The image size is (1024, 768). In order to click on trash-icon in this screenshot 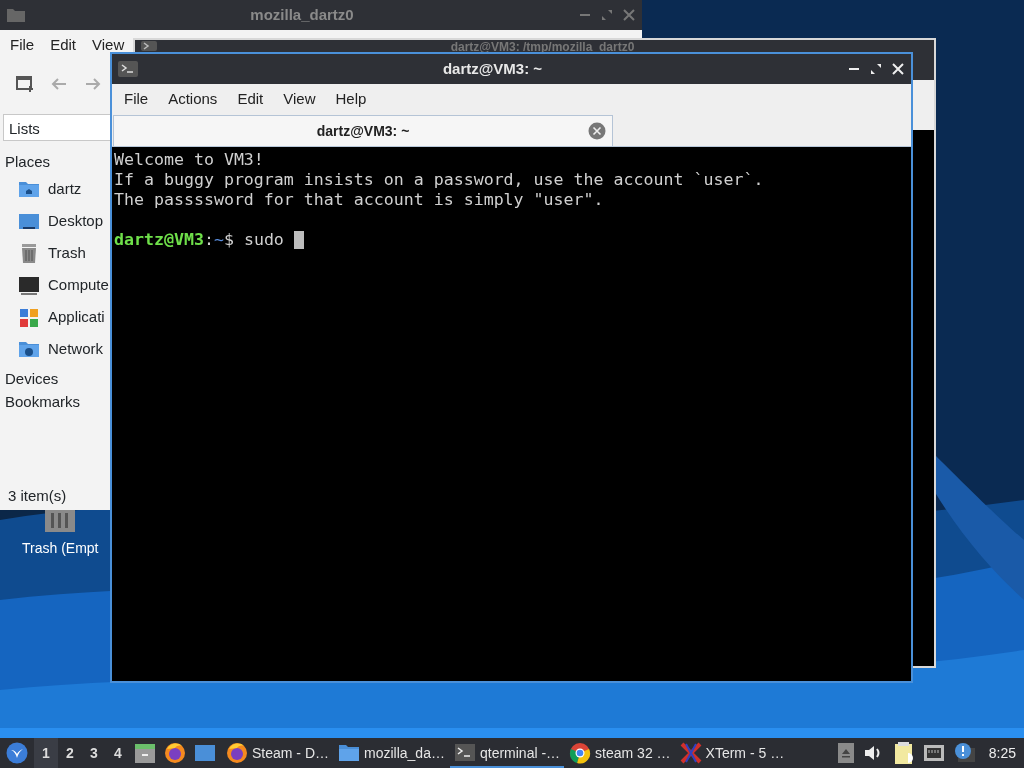, I will do `click(60, 521)`.